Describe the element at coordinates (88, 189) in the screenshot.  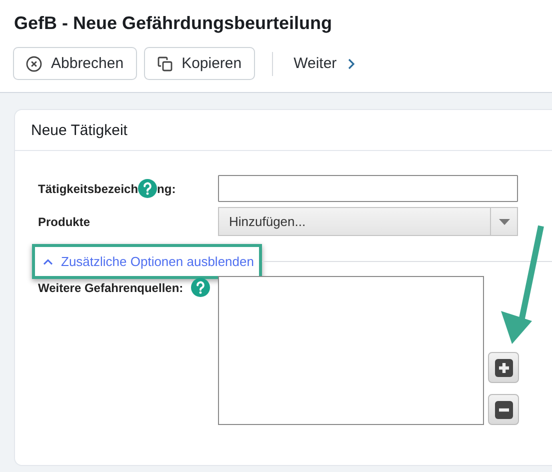
I see `field-label: Tätigkeitsbezeich` at that location.